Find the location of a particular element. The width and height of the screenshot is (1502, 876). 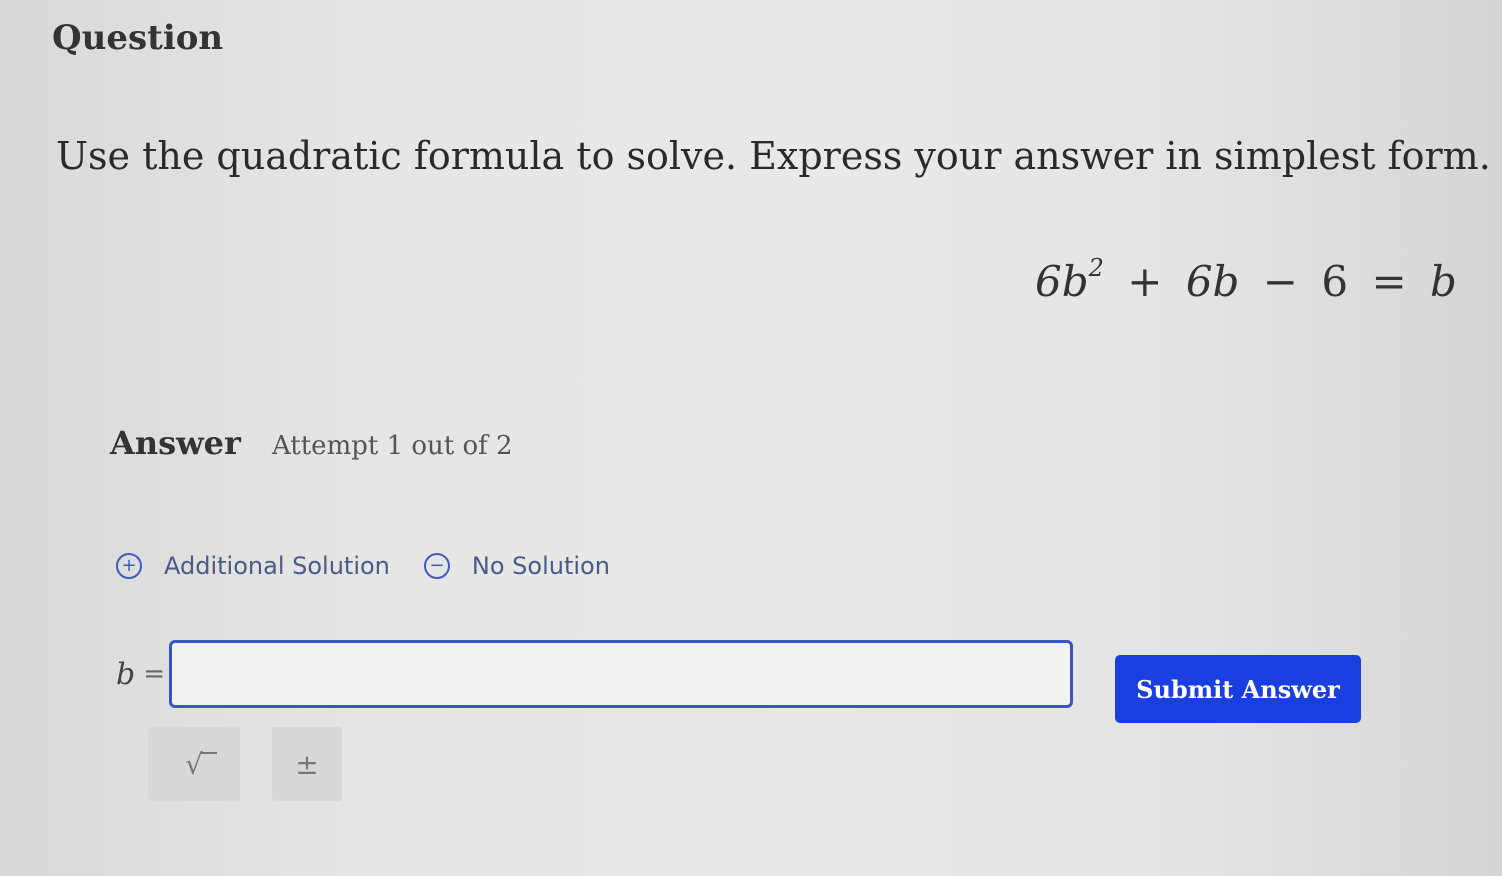

equation-plus: + is located at coordinates (1145, 281).